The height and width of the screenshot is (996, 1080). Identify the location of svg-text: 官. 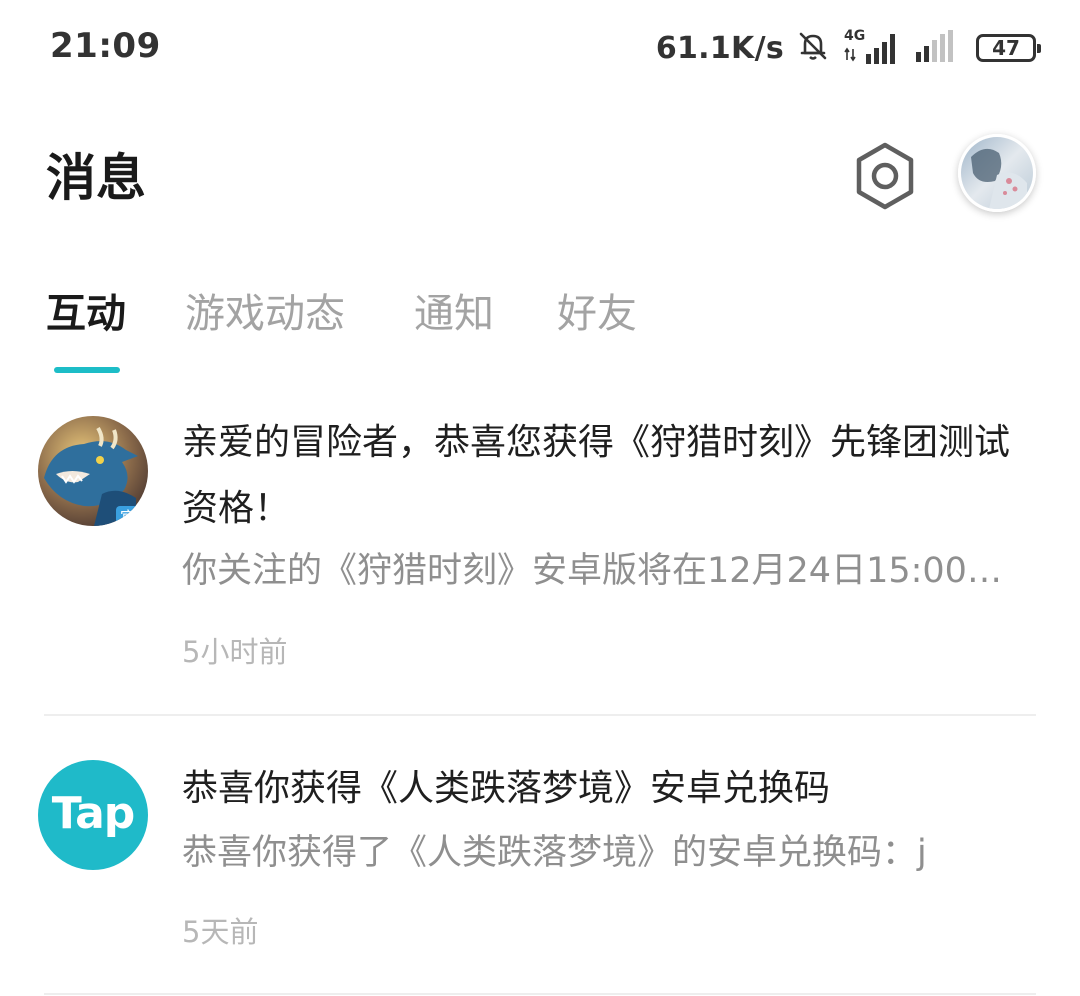
(128, 517).